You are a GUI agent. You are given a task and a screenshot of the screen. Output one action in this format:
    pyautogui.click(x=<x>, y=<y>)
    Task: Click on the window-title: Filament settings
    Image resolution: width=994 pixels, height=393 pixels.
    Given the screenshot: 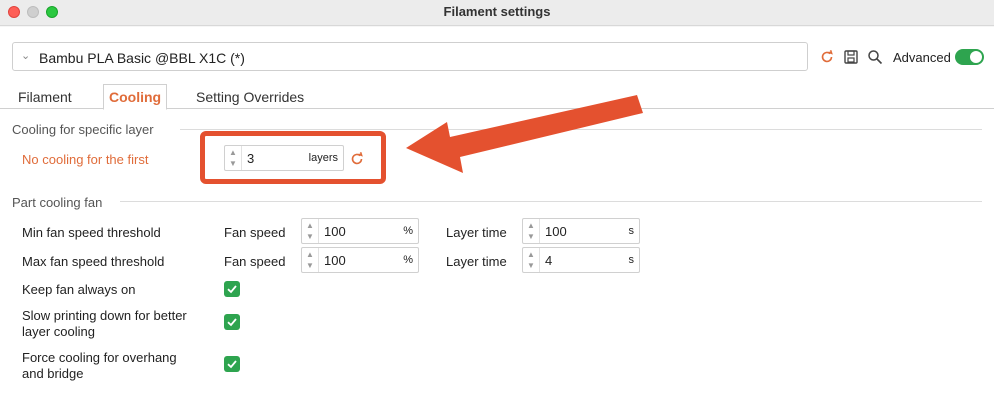 What is the action you would take?
    pyautogui.click(x=497, y=11)
    